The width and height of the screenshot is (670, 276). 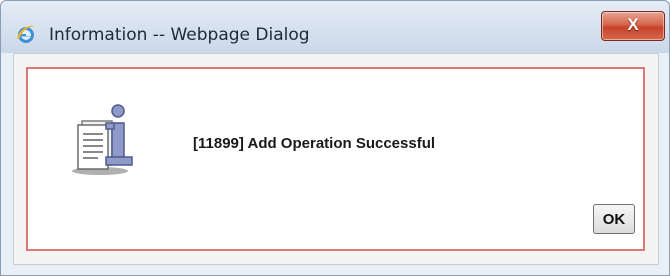 I want to click on close-icon: X, so click(x=633, y=24).